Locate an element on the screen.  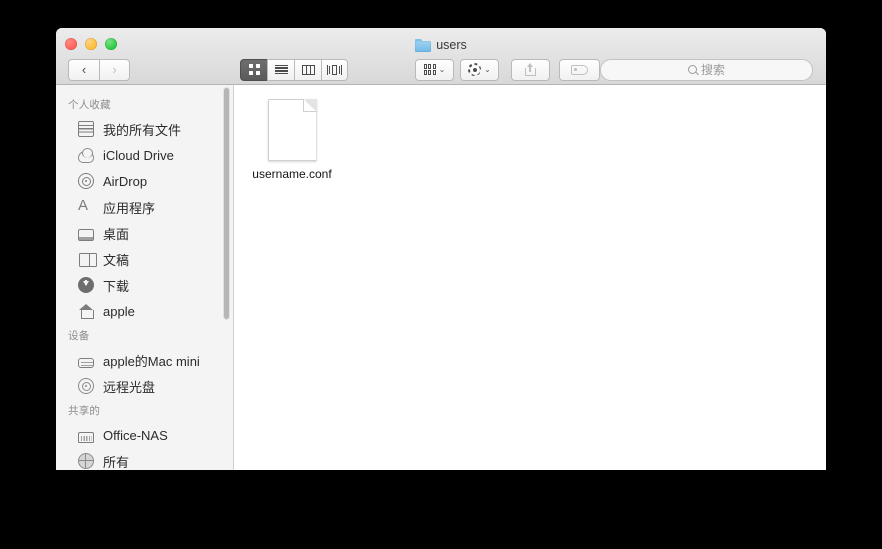
file-grid: username.conf is located at coordinates (292, 137).